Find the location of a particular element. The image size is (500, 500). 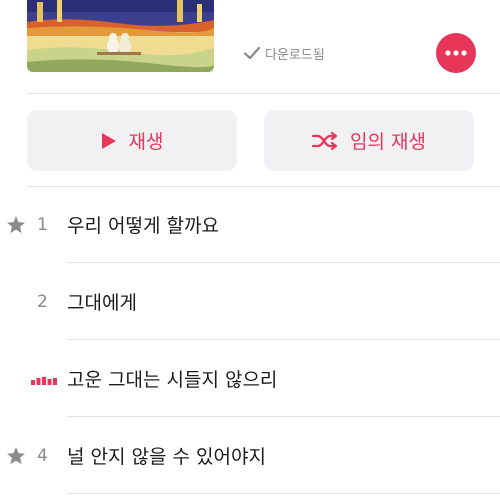

track-number: 1 is located at coordinates (42, 224).